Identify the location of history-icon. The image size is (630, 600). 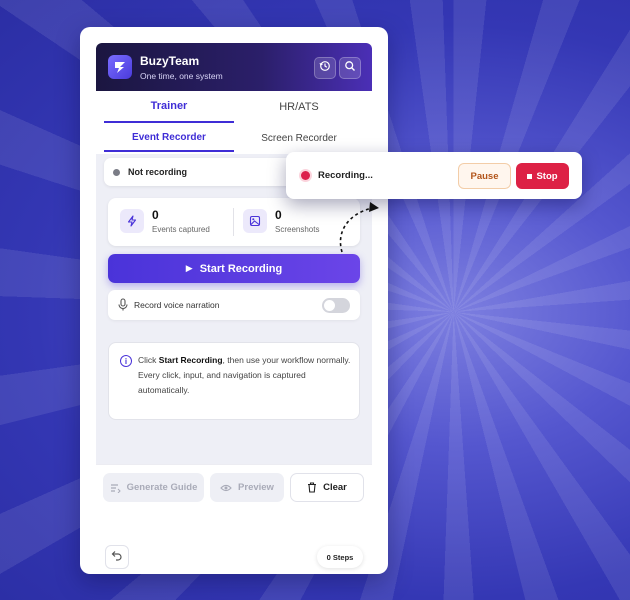
(325, 68).